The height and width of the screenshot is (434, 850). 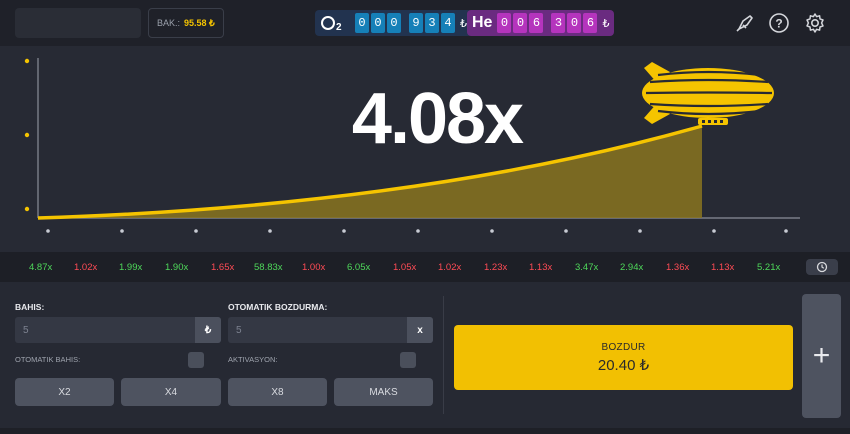 I want to click on history-item: 1.65x, so click(x=223, y=267).